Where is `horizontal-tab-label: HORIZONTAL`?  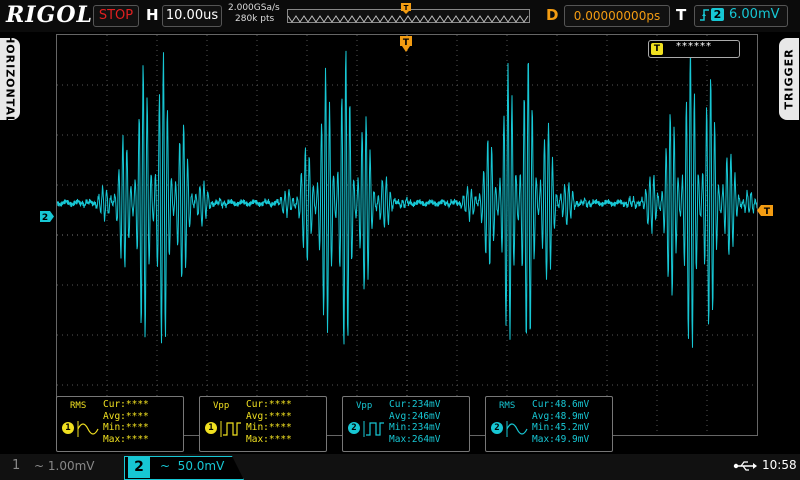
horizontal-tab-label: HORIZONTAL is located at coordinates (10, 79).